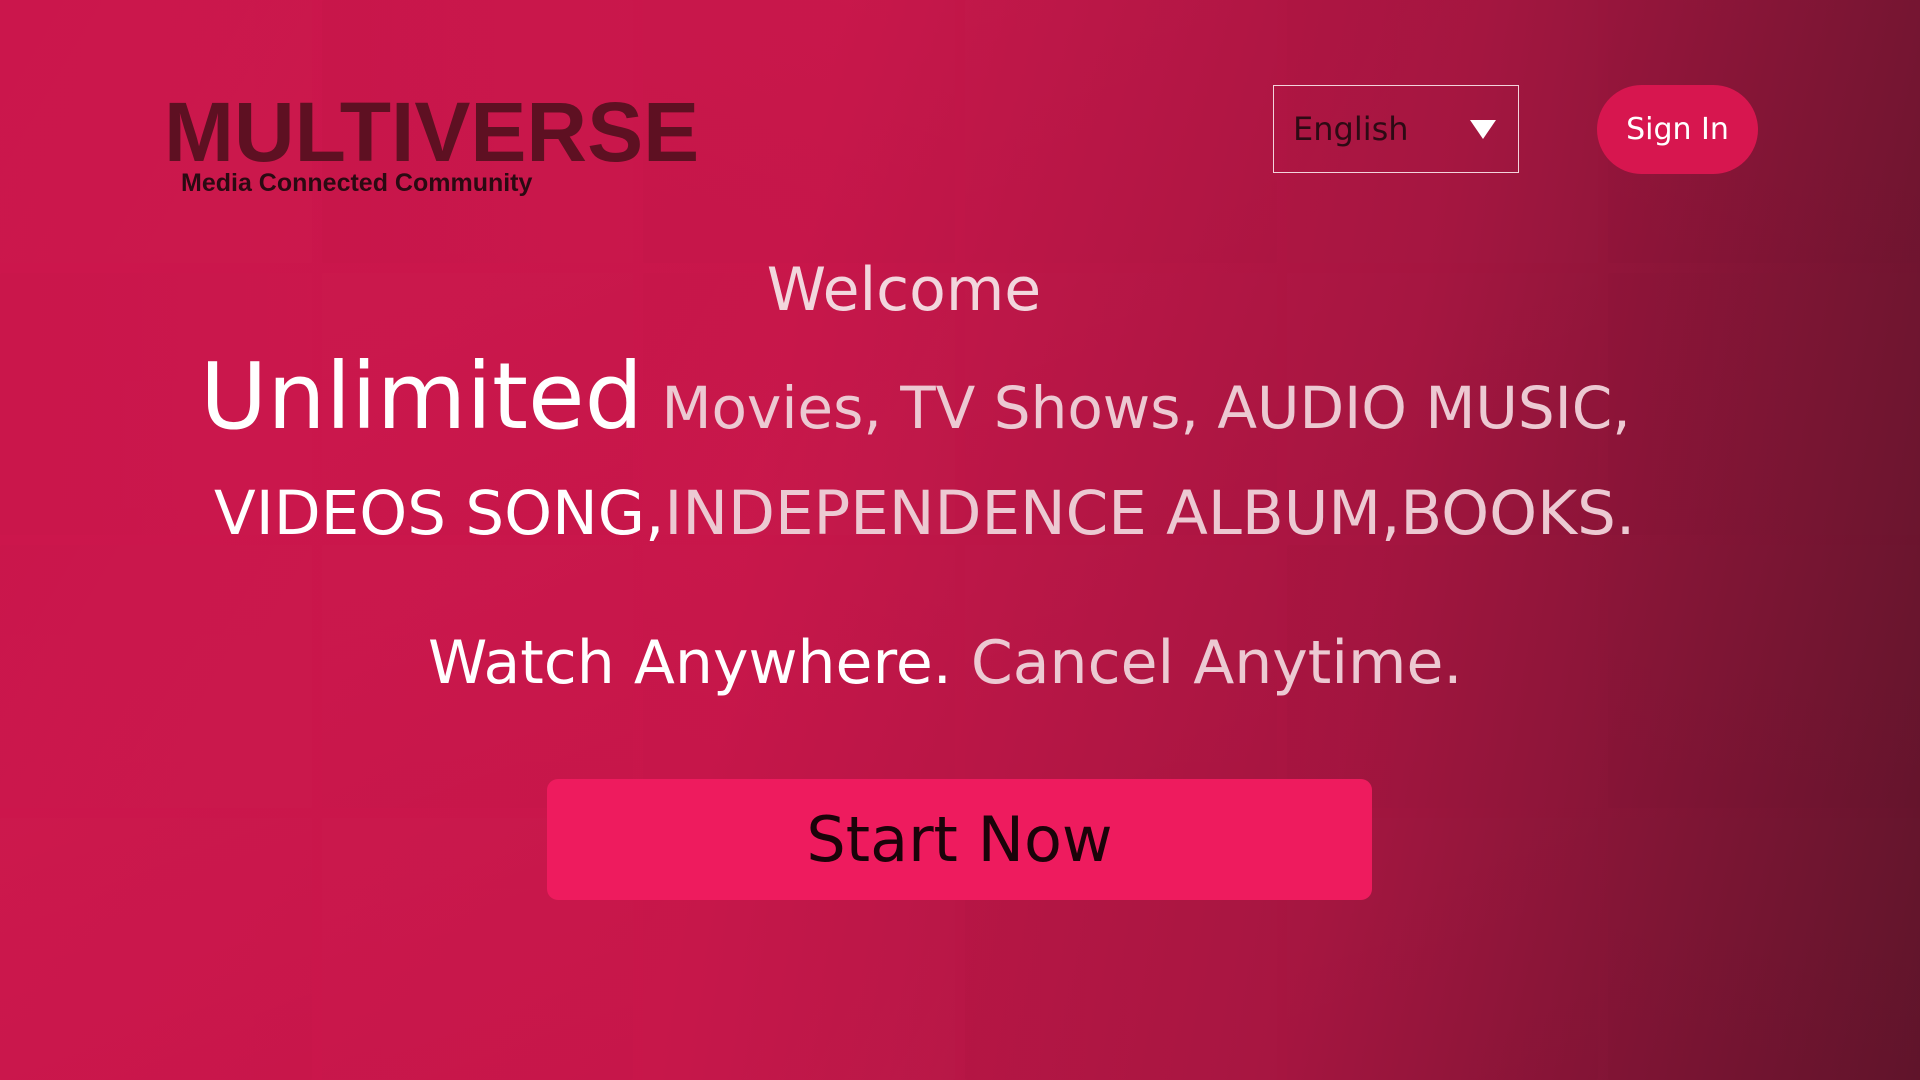  I want to click on hero-headline-line1: Unlimited Movies, TV Shows, AUDIO MUSIC,, so click(915, 396).